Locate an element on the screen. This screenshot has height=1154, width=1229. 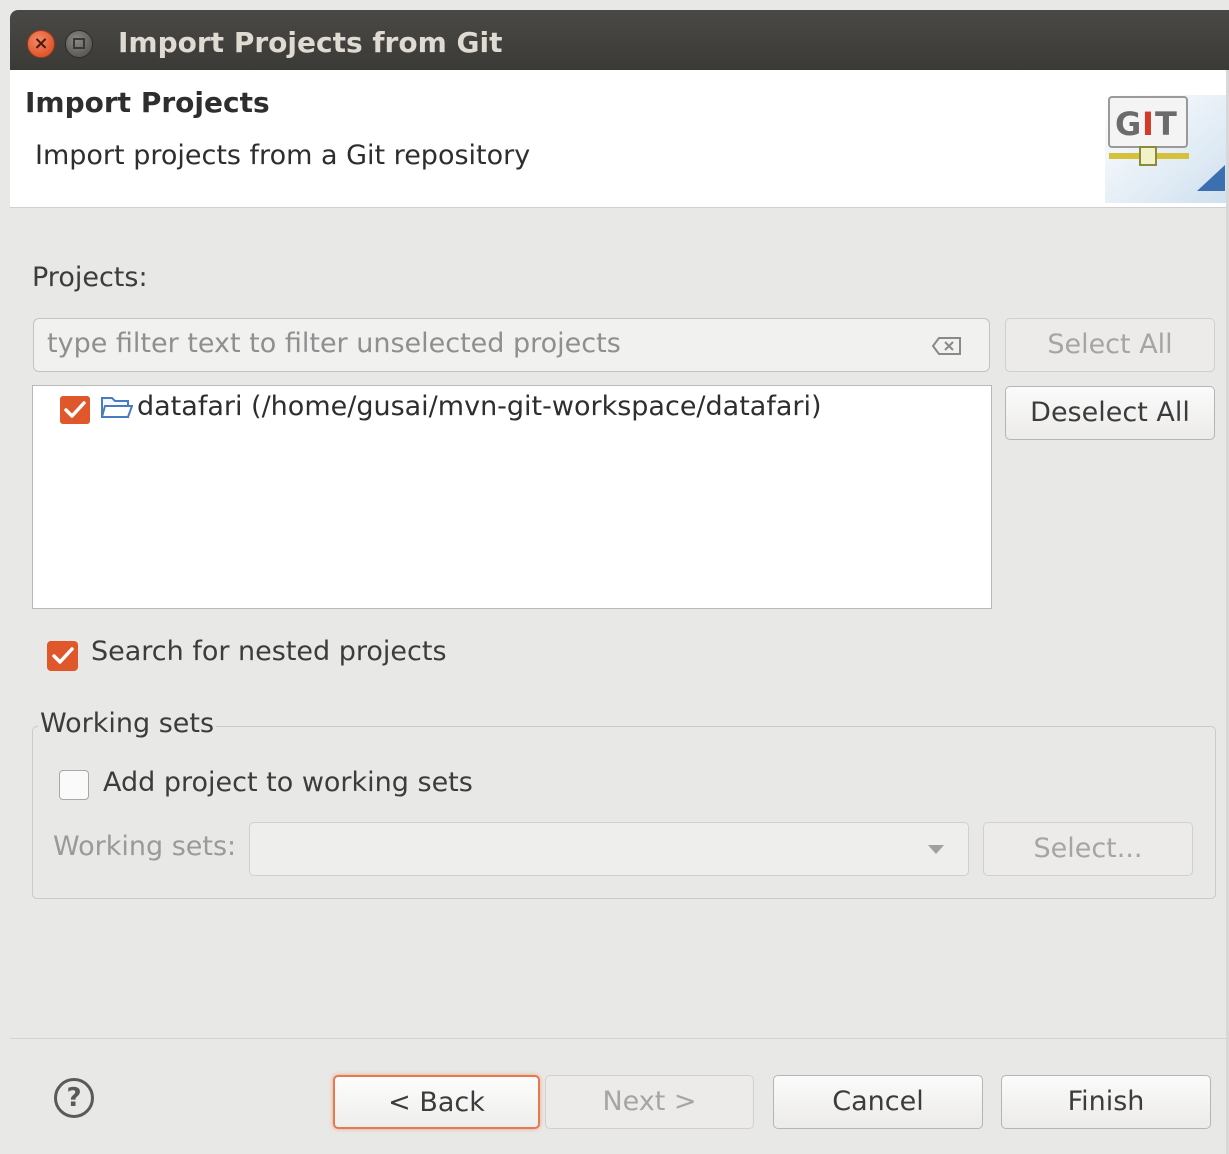
working-sets-title: Working sets is located at coordinates (127, 723).